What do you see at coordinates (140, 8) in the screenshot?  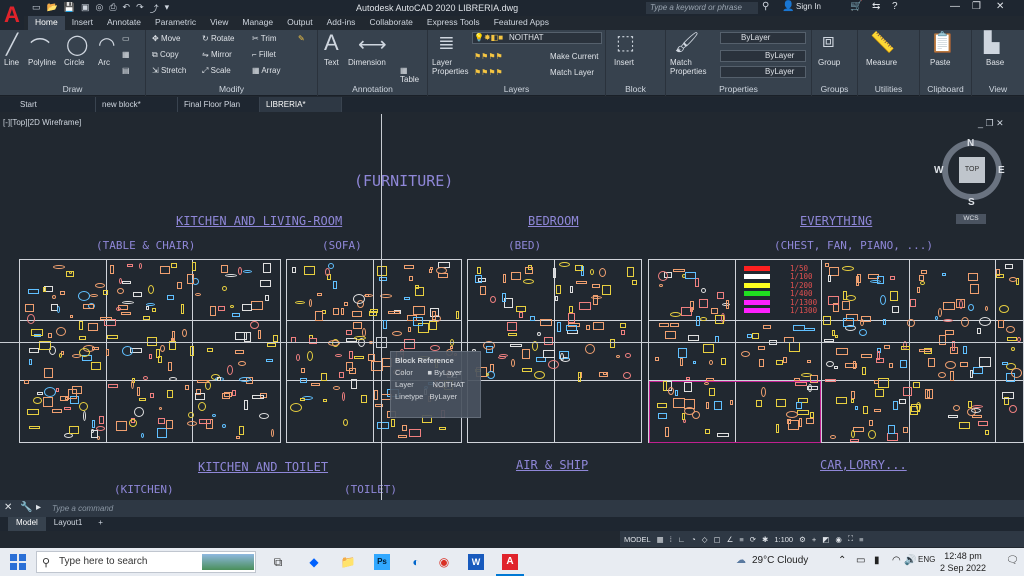 I see `redo-icon: ↷` at bounding box center [140, 8].